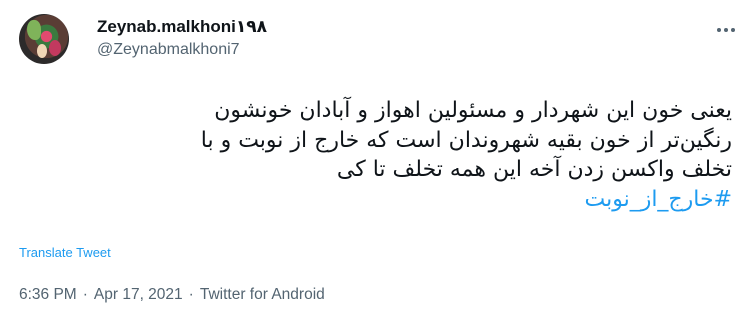 The width and height of the screenshot is (748, 320). I want to click on author-display-name: Zeynab.malkhoni۱۹۸, so click(182, 27).